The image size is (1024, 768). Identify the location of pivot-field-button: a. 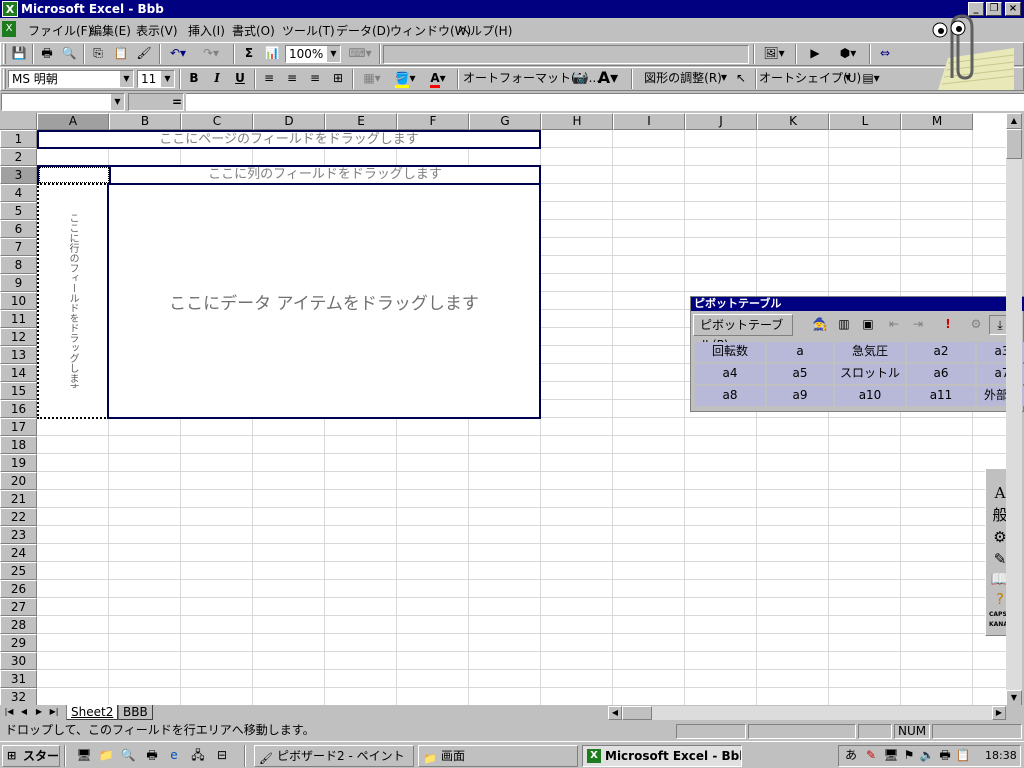
(800, 352).